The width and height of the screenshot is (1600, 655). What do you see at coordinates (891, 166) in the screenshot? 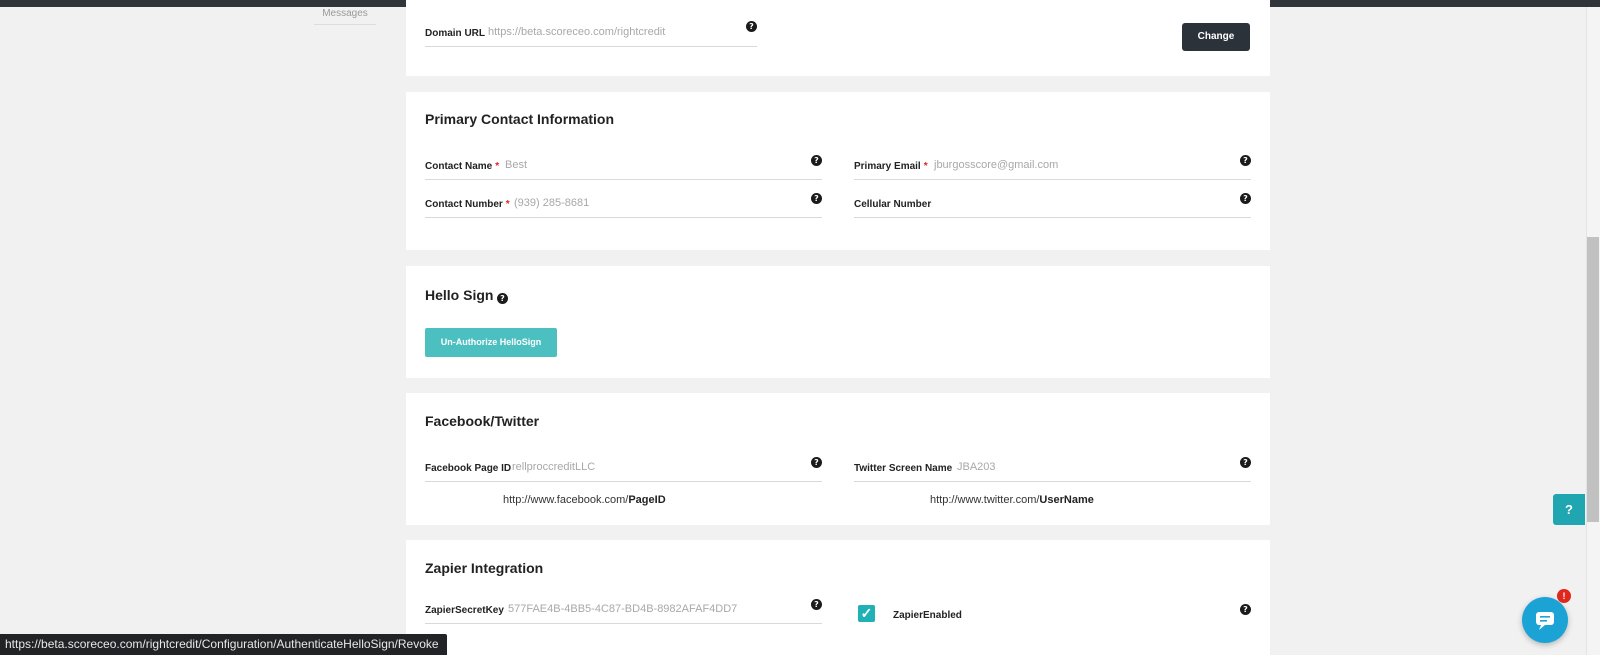
I see `primary-email-label: Primary Email *` at bounding box center [891, 166].